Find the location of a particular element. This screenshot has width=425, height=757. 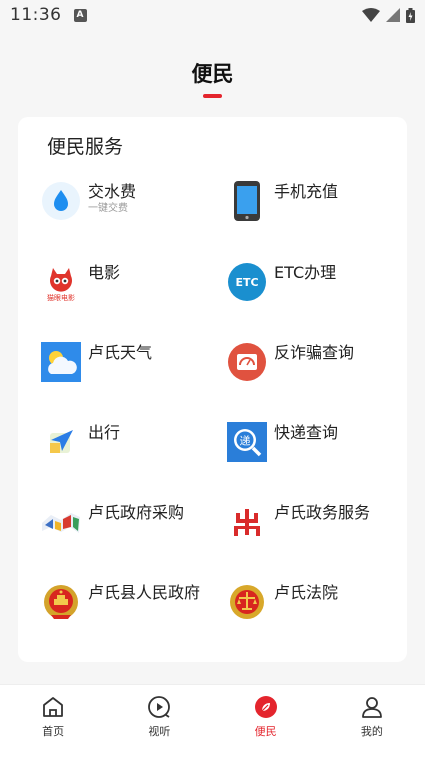

service-label: ETC办理 is located at coordinates (305, 272).